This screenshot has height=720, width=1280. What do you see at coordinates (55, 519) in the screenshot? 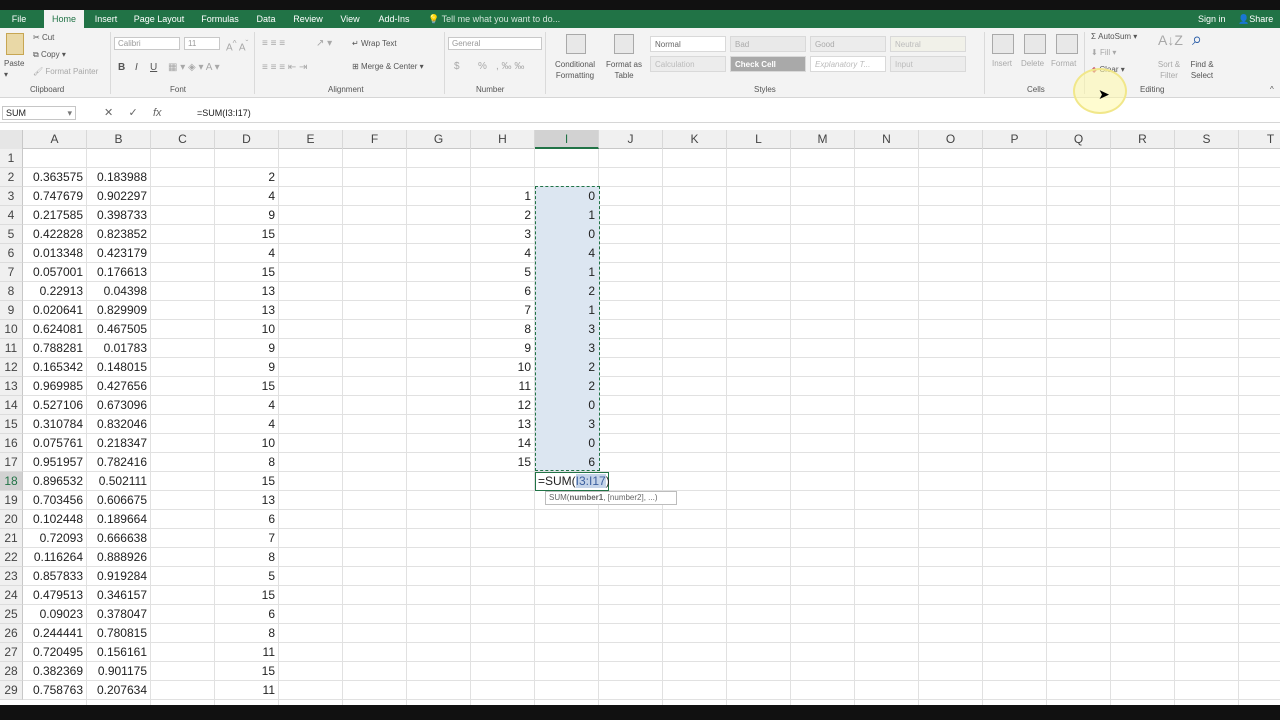
I see `cell-a20: 0.102448` at bounding box center [55, 519].